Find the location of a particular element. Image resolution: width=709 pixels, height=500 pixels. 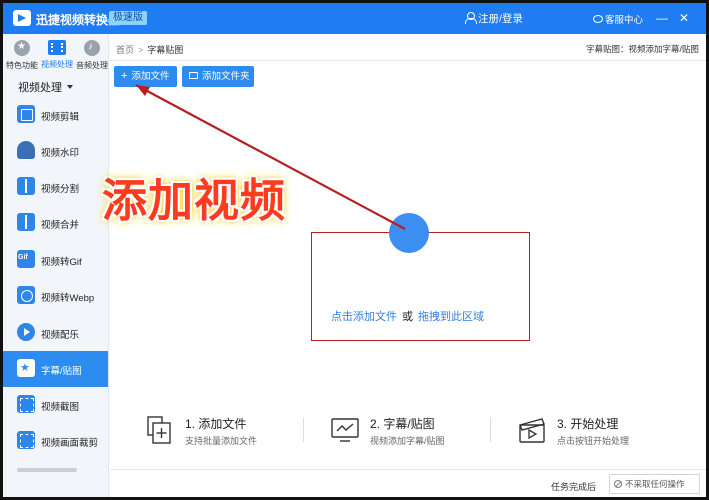

sidebar: 特色功能 视频处理 音频处理 视频处理 视频剪辑 视频水印 视频分割 视频合并 is located at coordinates (56, 265).